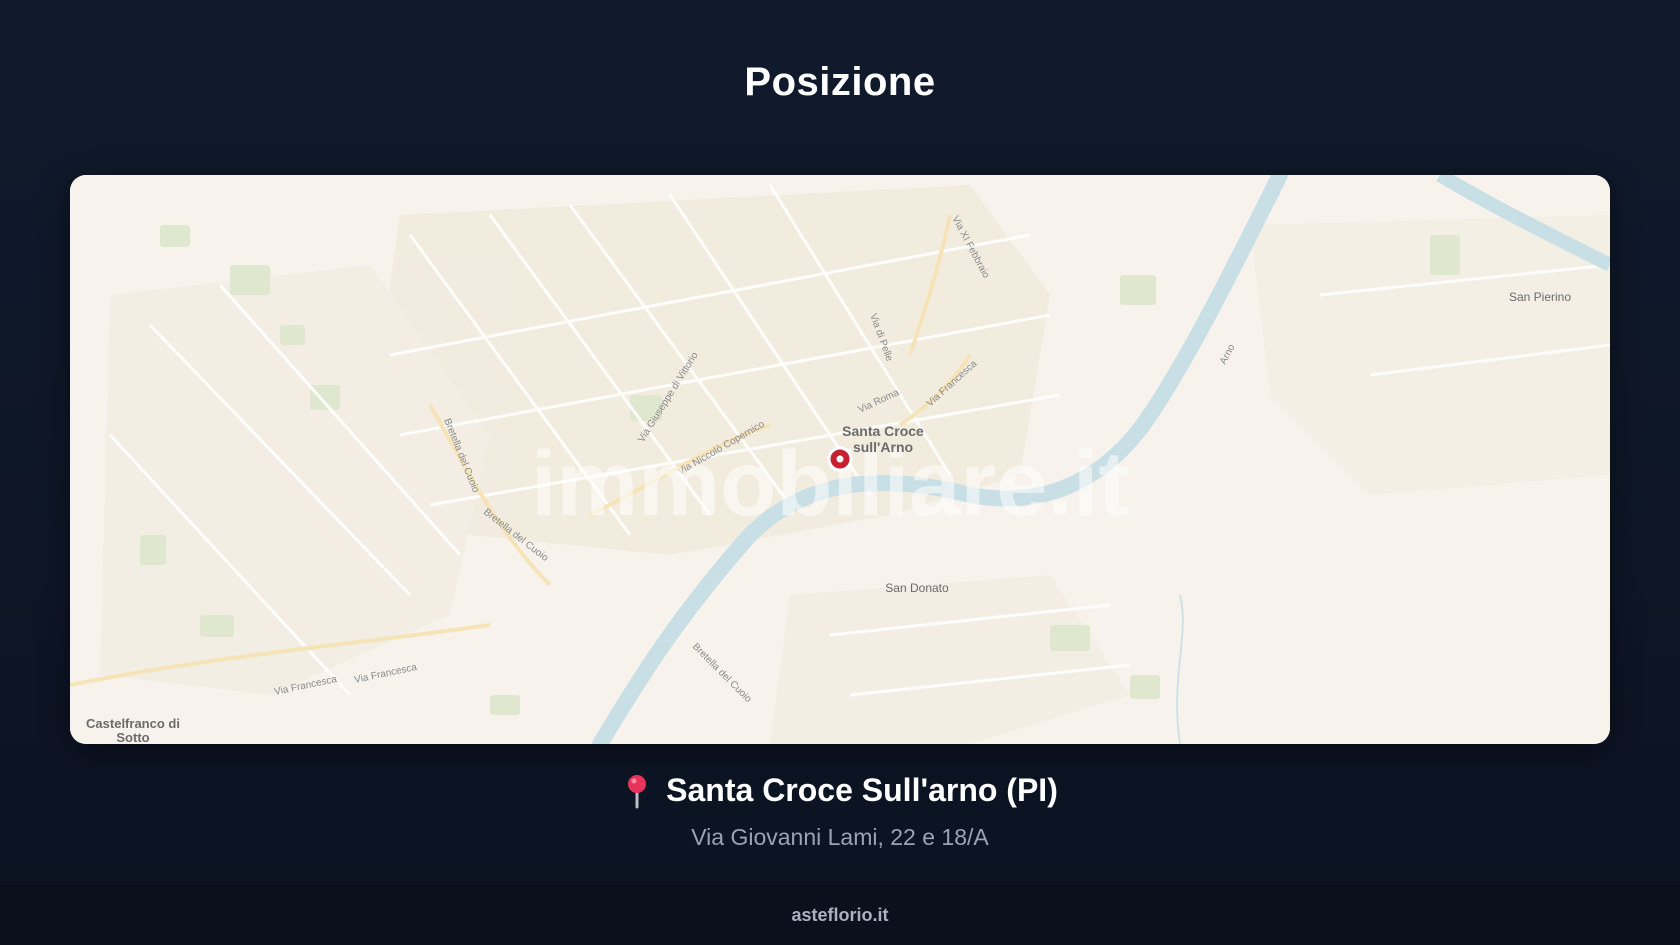 This screenshot has width=1680, height=945. What do you see at coordinates (1540, 297) in the screenshot?
I see `place-label-san-pierino: San Pierino` at bounding box center [1540, 297].